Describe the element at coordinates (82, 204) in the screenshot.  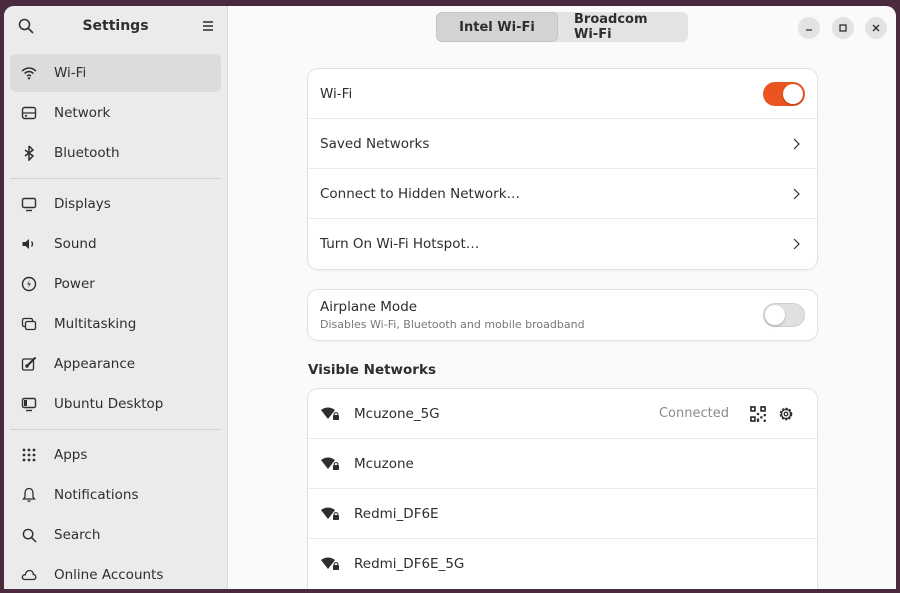
I see `sidebar-item-label: Displays` at that location.